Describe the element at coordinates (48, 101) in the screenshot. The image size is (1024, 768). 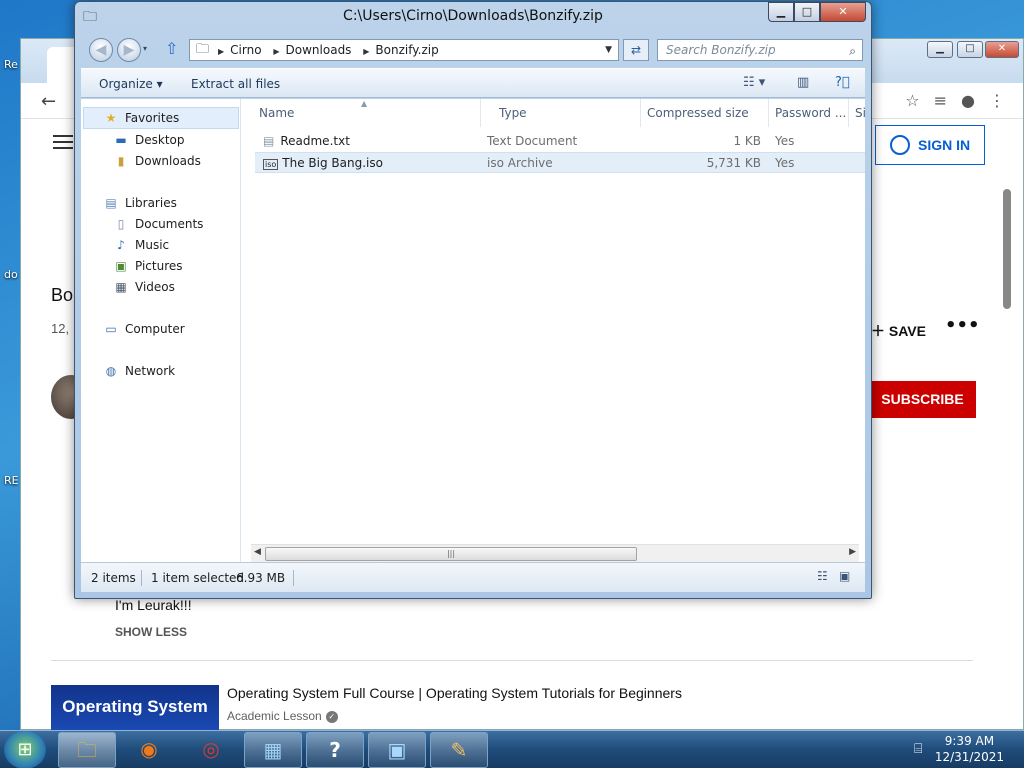
I see `back-arrow-icon: ←` at that location.